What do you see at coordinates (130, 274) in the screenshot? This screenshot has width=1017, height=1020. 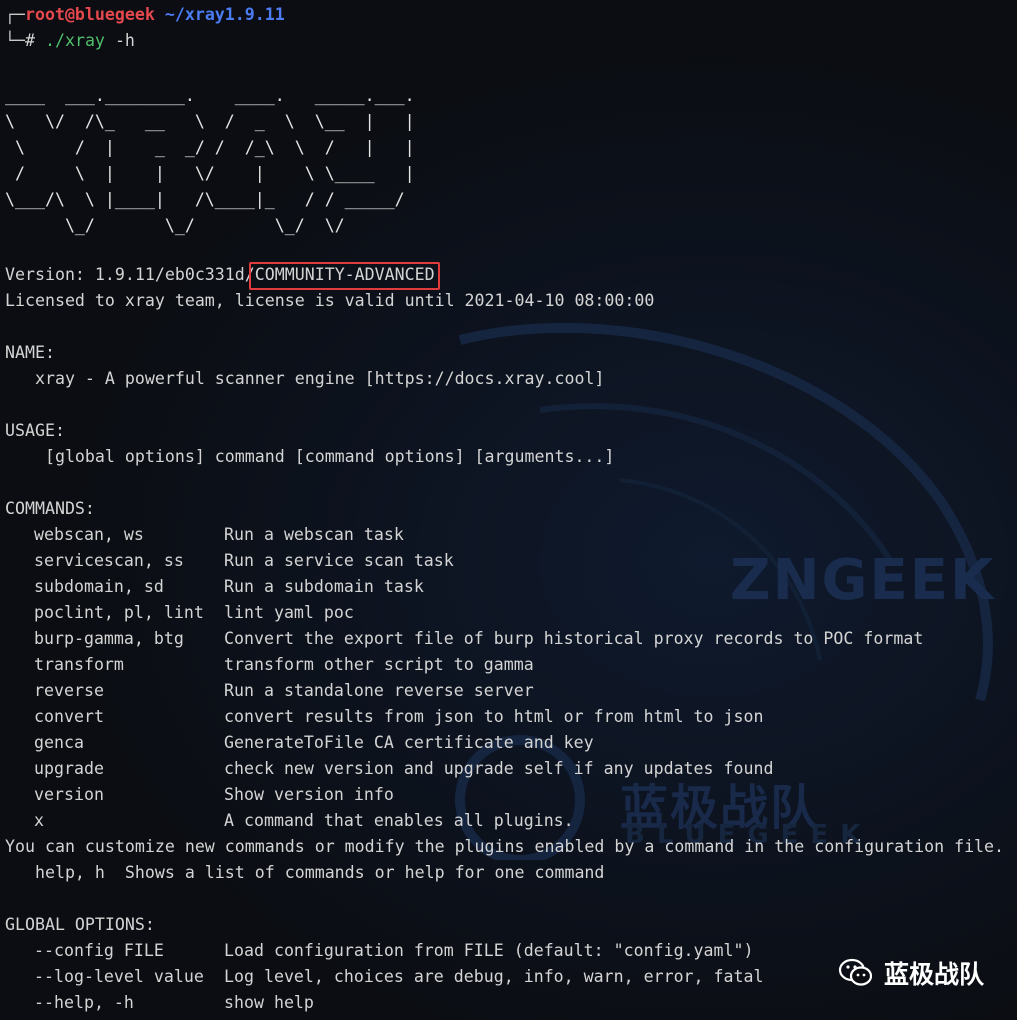 I see `version-prefix: Version: 1.9.11/eb0c331d/` at bounding box center [130, 274].